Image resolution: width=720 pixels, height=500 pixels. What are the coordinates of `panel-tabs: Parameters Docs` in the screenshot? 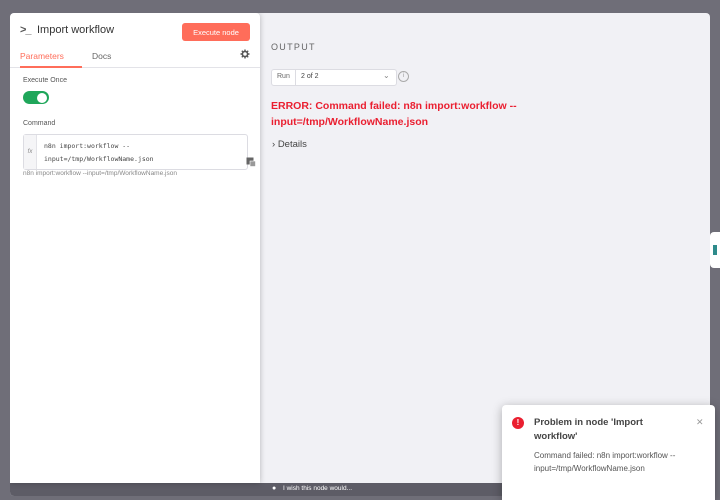 It's located at (135, 58).